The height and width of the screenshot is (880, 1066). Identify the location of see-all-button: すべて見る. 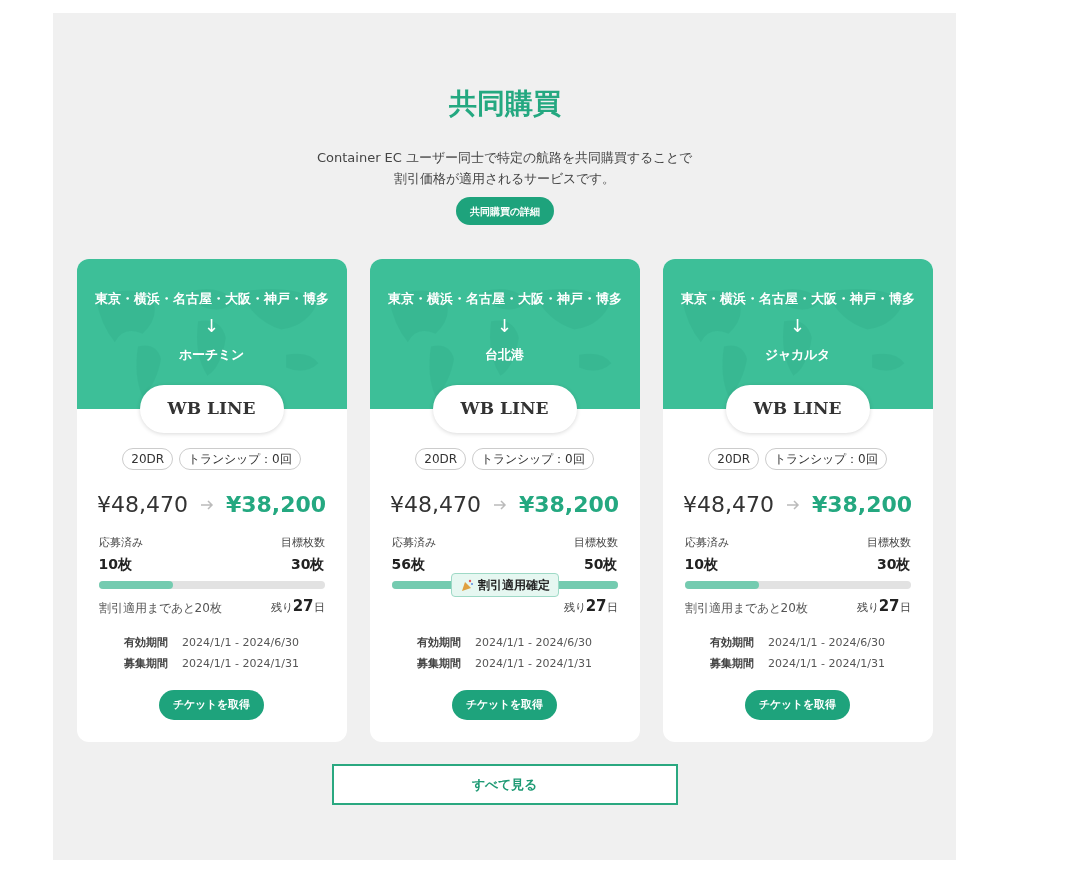
(504, 784).